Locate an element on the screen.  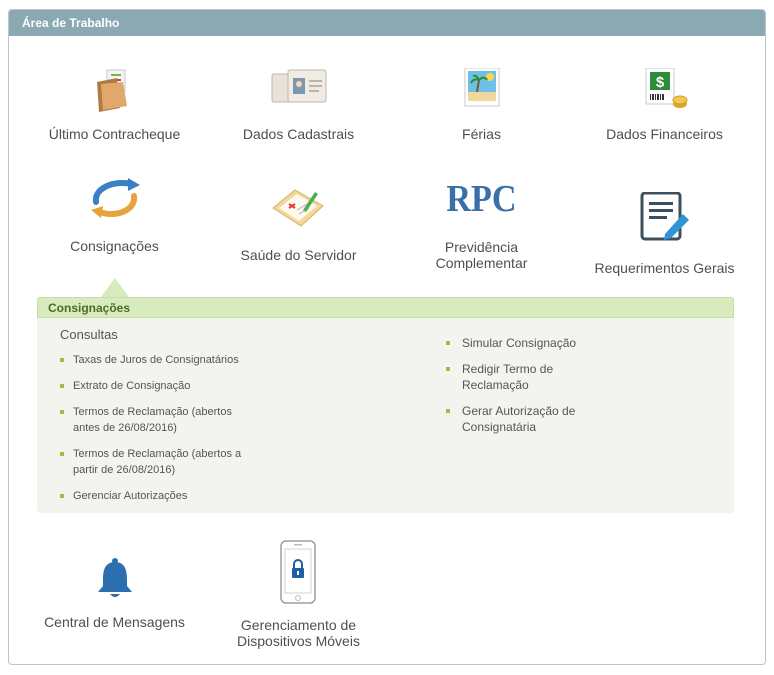
tile-ultimo-contracheque: Último Contracheque is located at coordinates (114, 108).